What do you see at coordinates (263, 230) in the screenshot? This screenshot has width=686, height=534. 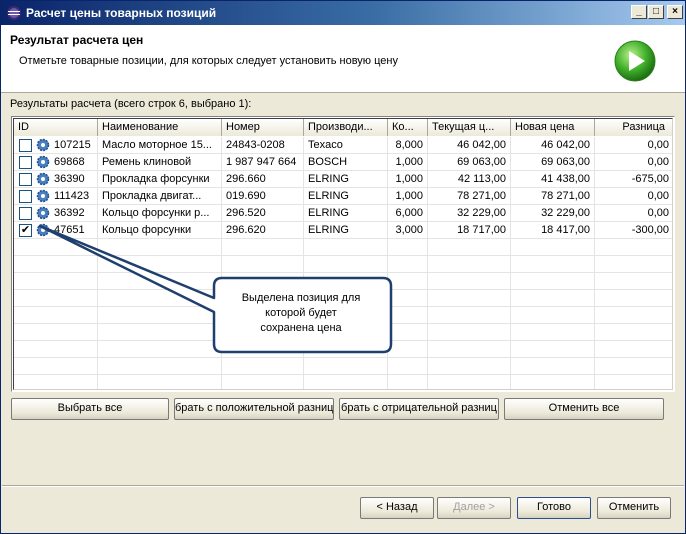 I see `cell-number: 296.620` at bounding box center [263, 230].